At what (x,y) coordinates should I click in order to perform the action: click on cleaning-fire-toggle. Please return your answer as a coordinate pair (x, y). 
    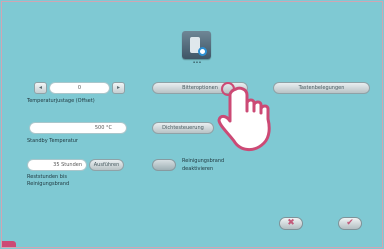
    Looking at the image, I should click on (164, 165).